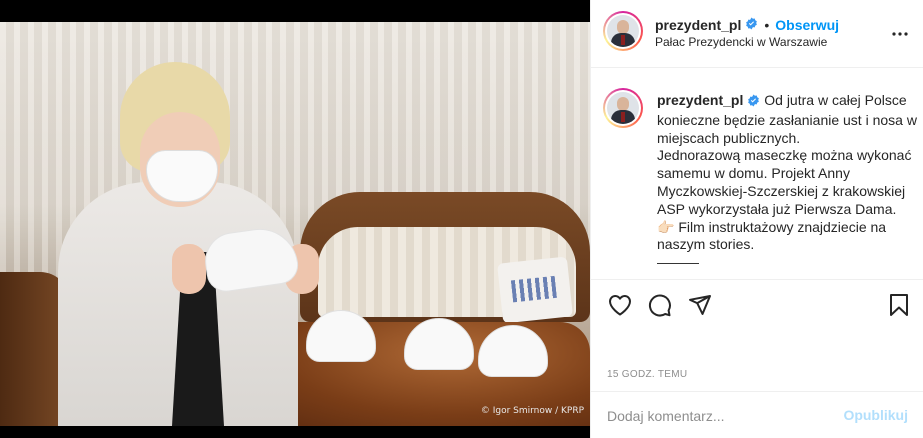 This screenshot has height=438, width=923. I want to click on location-link: Pałac Prezydencki w Warszawie, so click(741, 42).